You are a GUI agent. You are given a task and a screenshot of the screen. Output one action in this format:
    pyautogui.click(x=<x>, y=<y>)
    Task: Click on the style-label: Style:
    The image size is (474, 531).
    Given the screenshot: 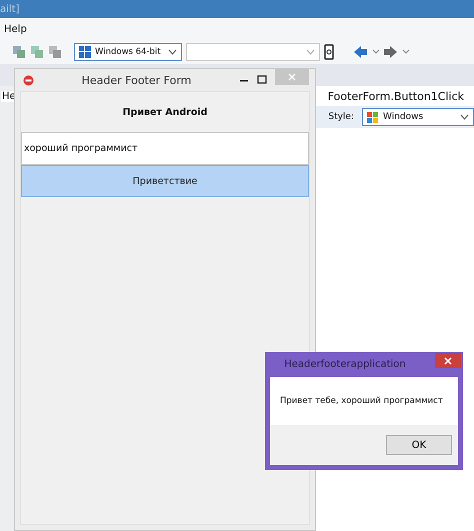 What is the action you would take?
    pyautogui.click(x=341, y=117)
    